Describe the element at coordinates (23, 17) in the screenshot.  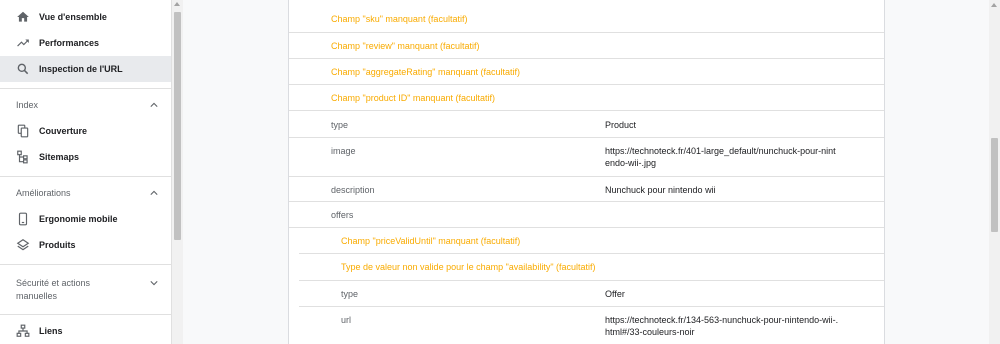
I see `home-icon` at that location.